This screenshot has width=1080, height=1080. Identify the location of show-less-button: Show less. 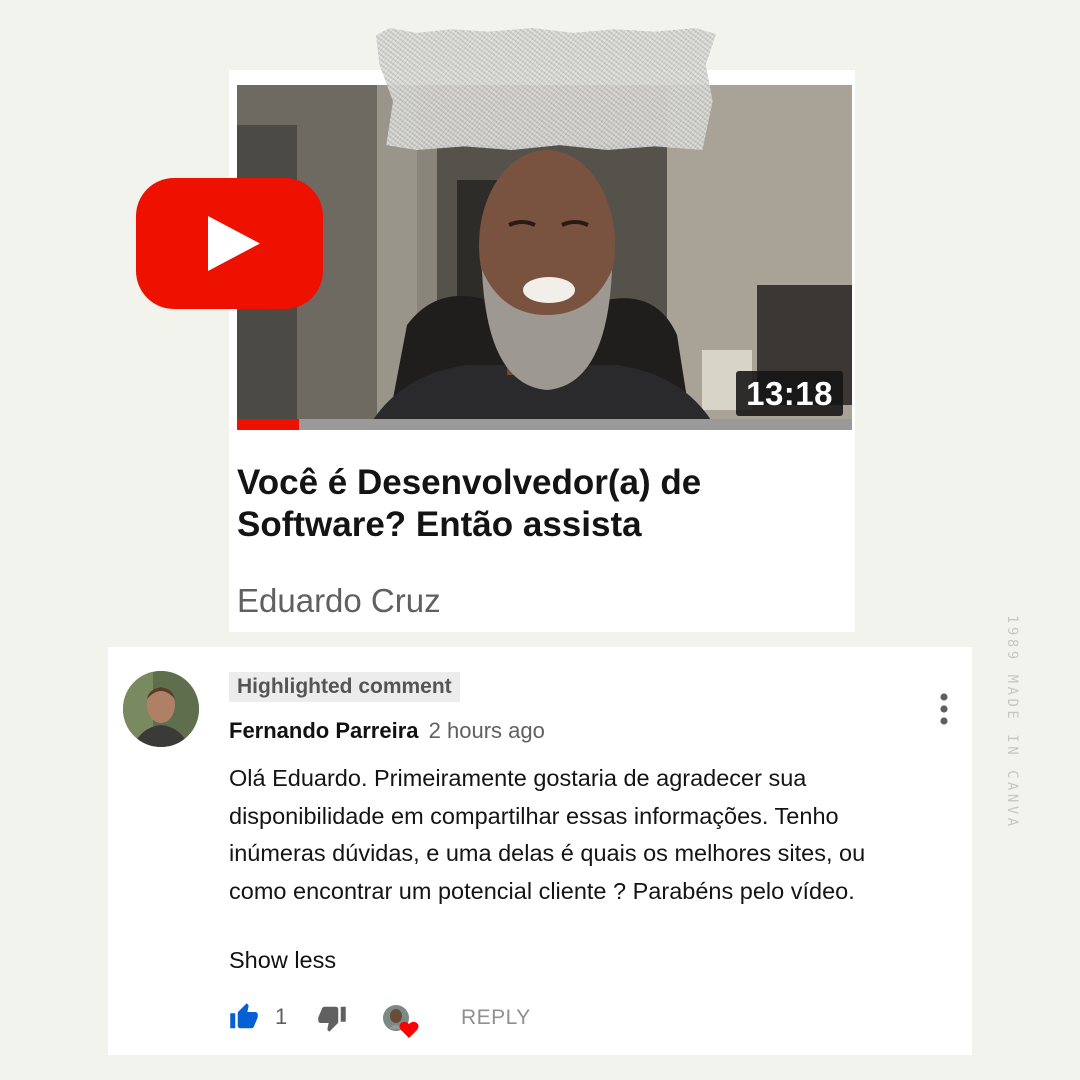
(282, 960).